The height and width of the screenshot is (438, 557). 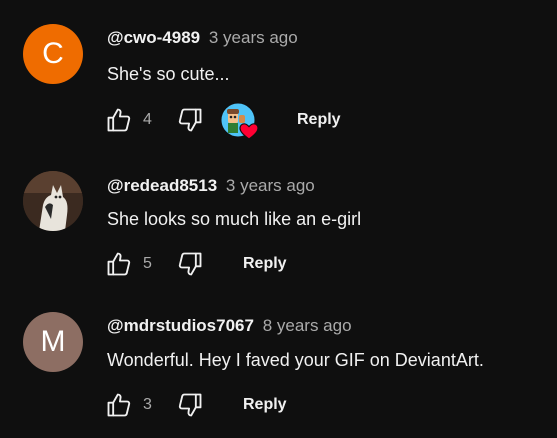 I want to click on like-count: 3, so click(x=147, y=404).